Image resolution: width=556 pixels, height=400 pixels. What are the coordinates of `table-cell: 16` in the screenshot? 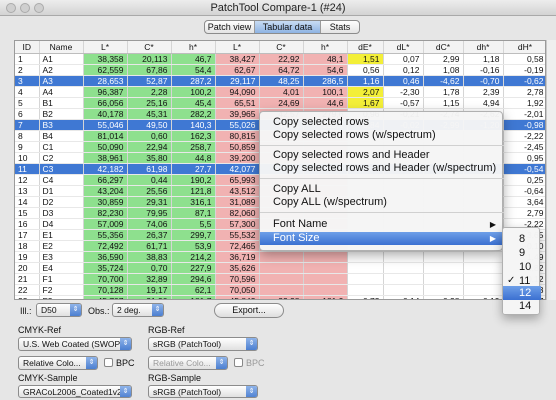 It's located at (27, 224).